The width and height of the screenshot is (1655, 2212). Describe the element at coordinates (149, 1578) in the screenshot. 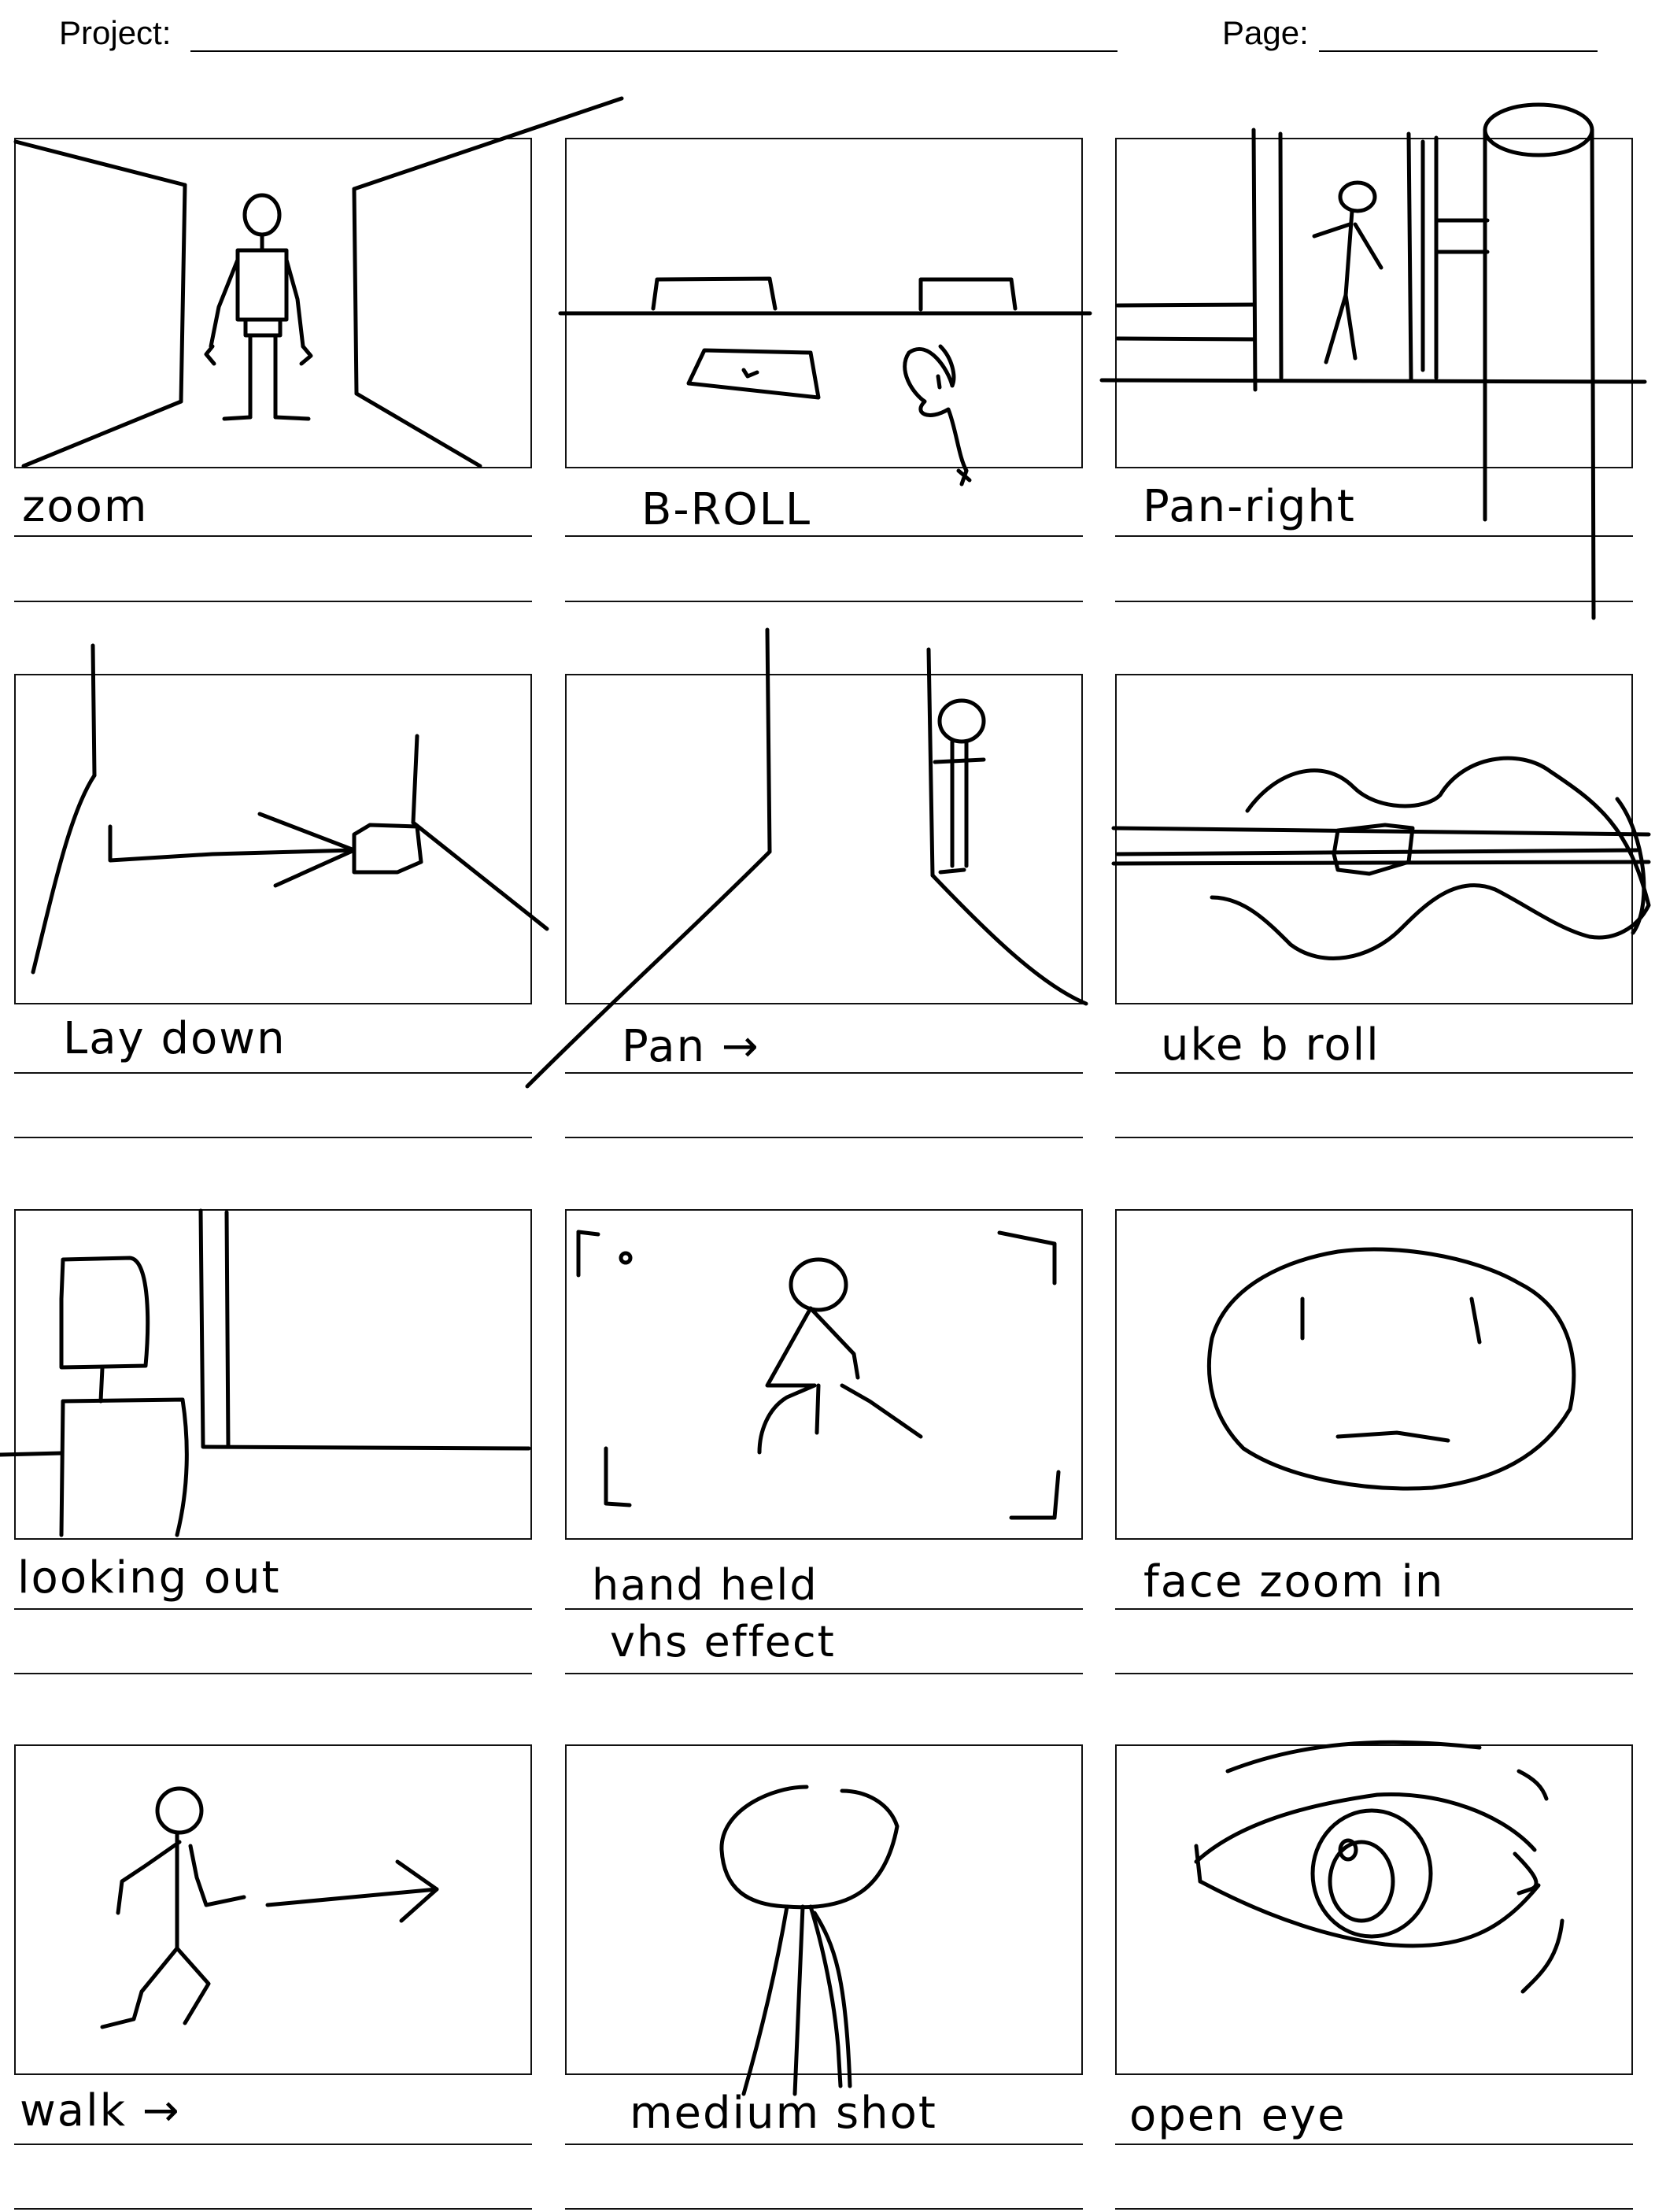

I see `panel-caption-7: looking out` at that location.